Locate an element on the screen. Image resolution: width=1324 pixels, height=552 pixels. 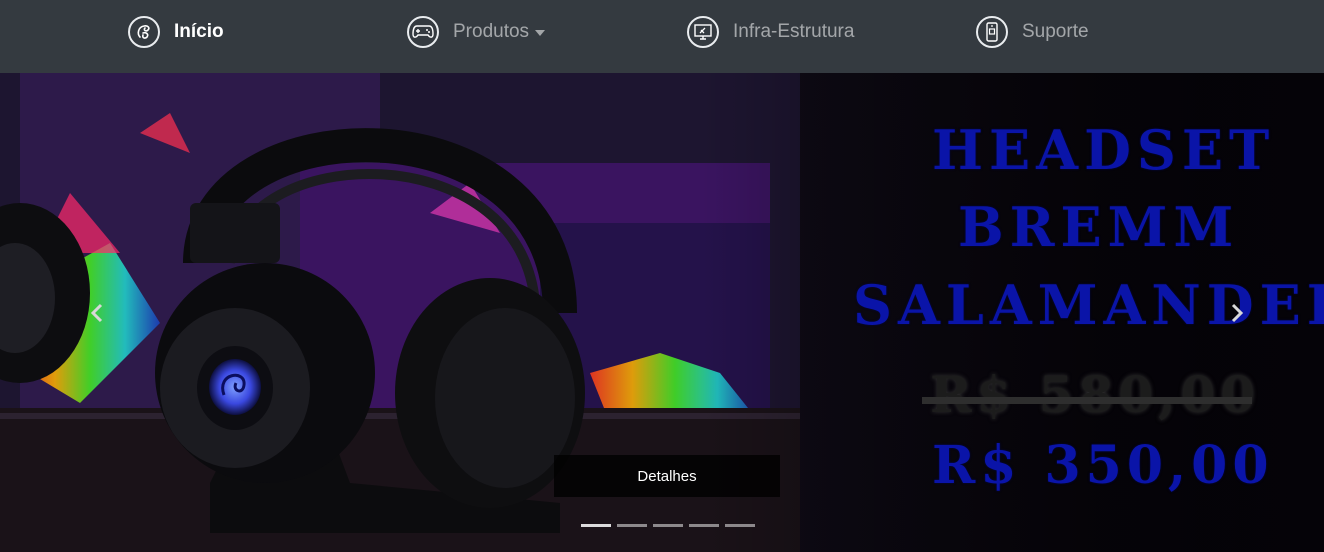
nav-label: Suporte is located at coordinates (1055, 31).